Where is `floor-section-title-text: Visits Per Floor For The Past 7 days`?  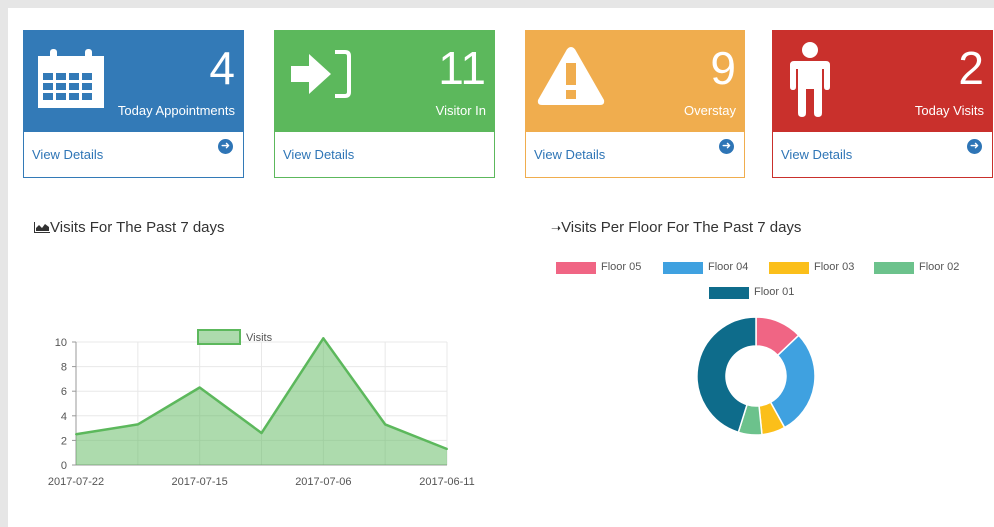 floor-section-title-text: Visits Per Floor For The Past 7 days is located at coordinates (681, 227).